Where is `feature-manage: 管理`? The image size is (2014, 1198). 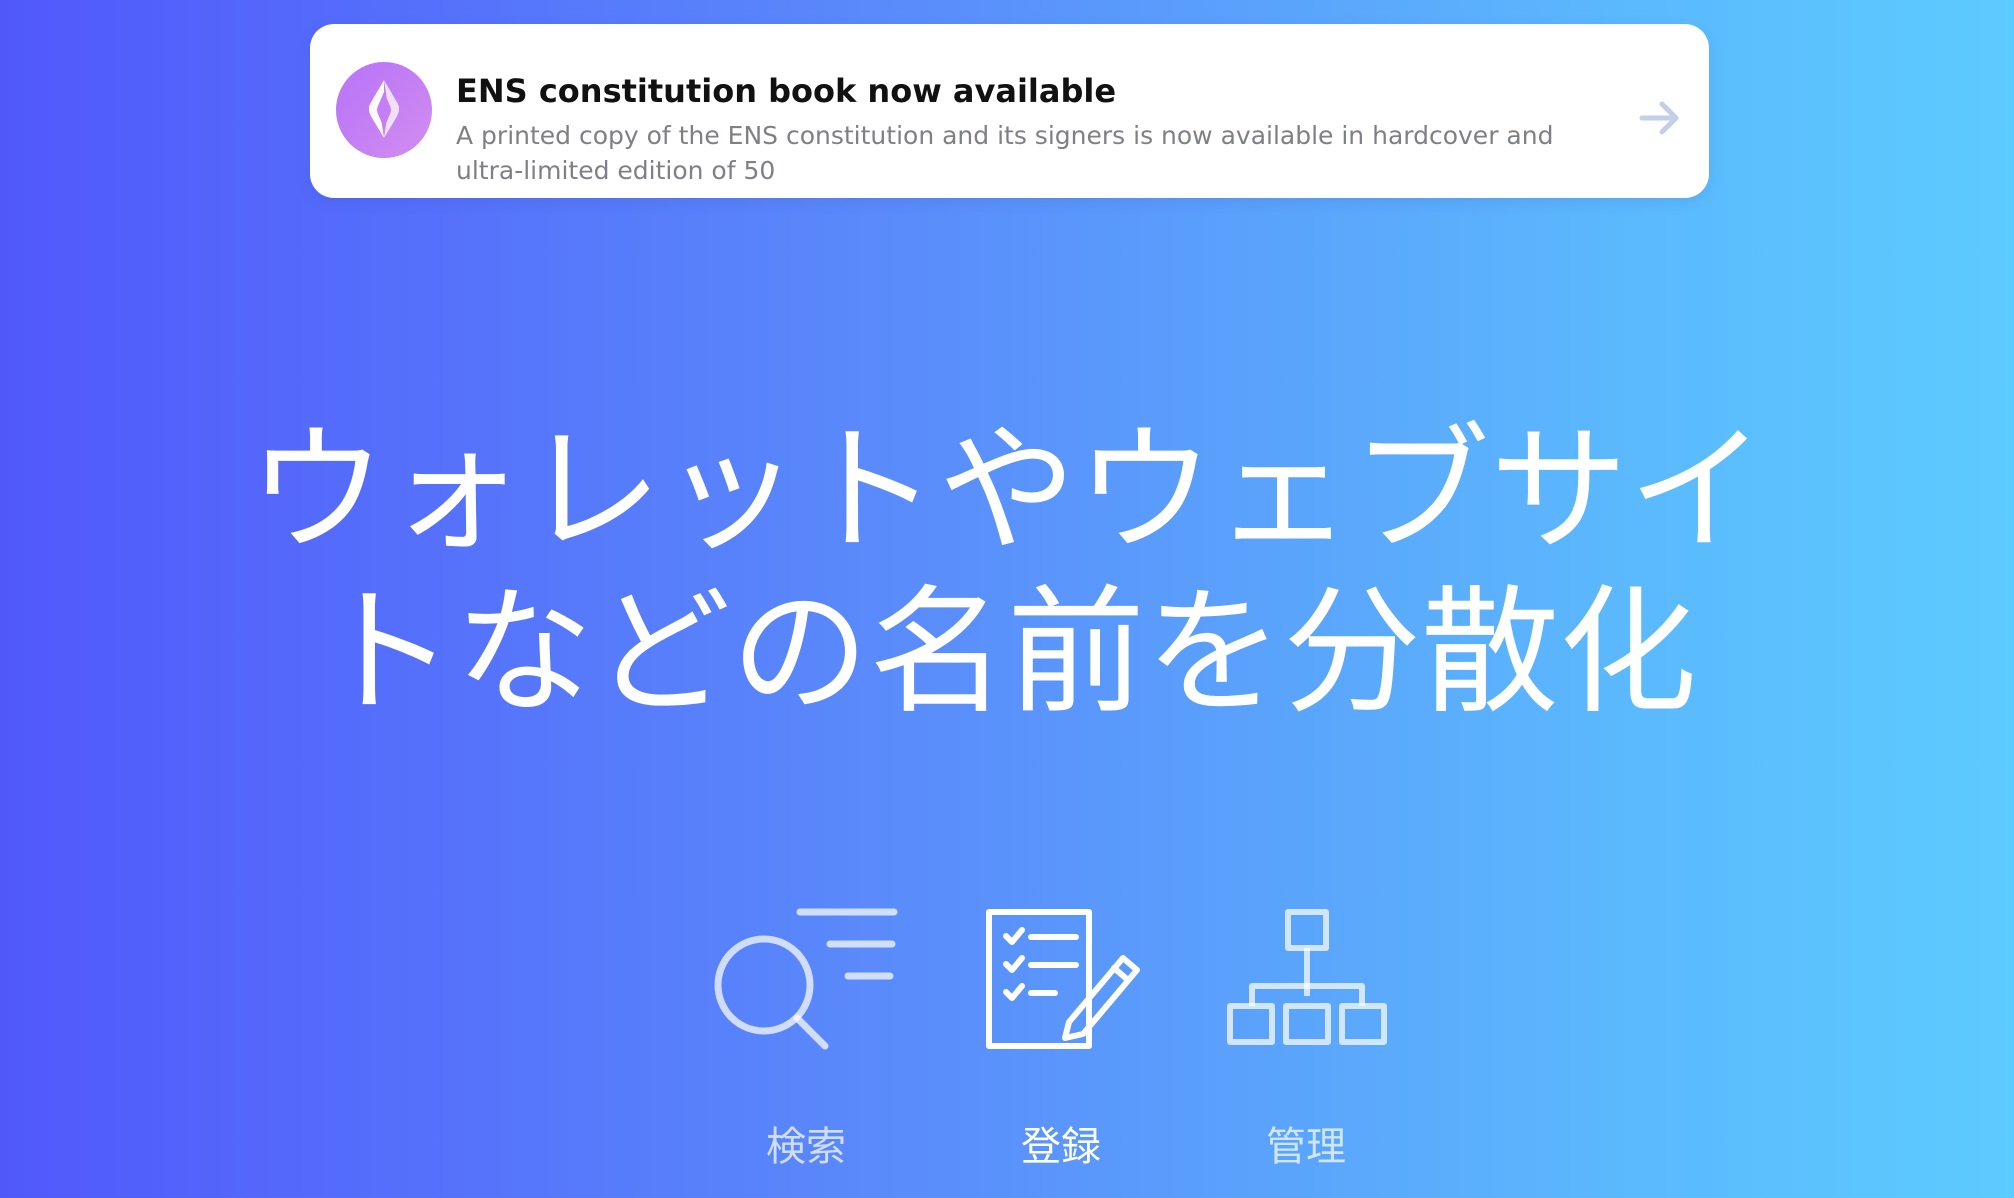
feature-manage: 管理 is located at coordinates (1306, 1040).